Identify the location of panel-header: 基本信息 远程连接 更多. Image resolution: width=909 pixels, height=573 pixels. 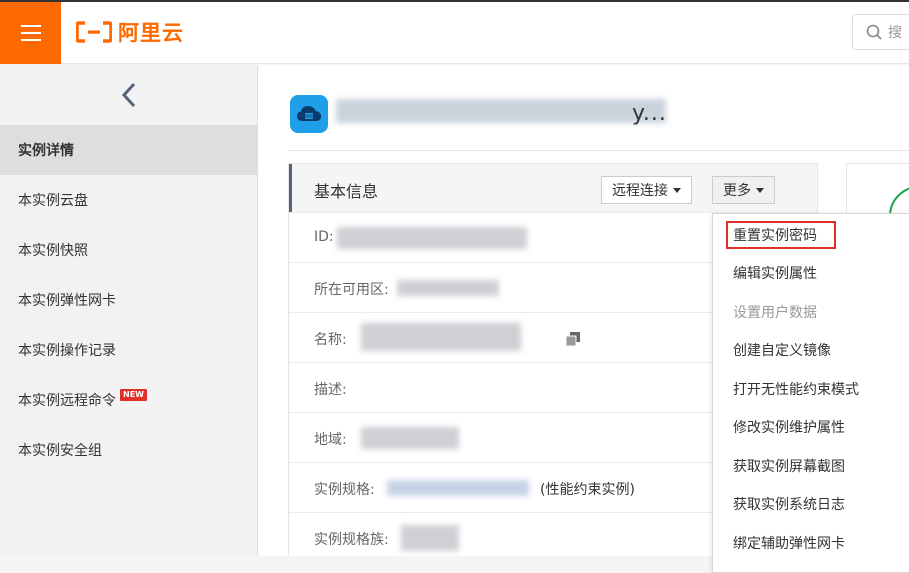
(553, 188).